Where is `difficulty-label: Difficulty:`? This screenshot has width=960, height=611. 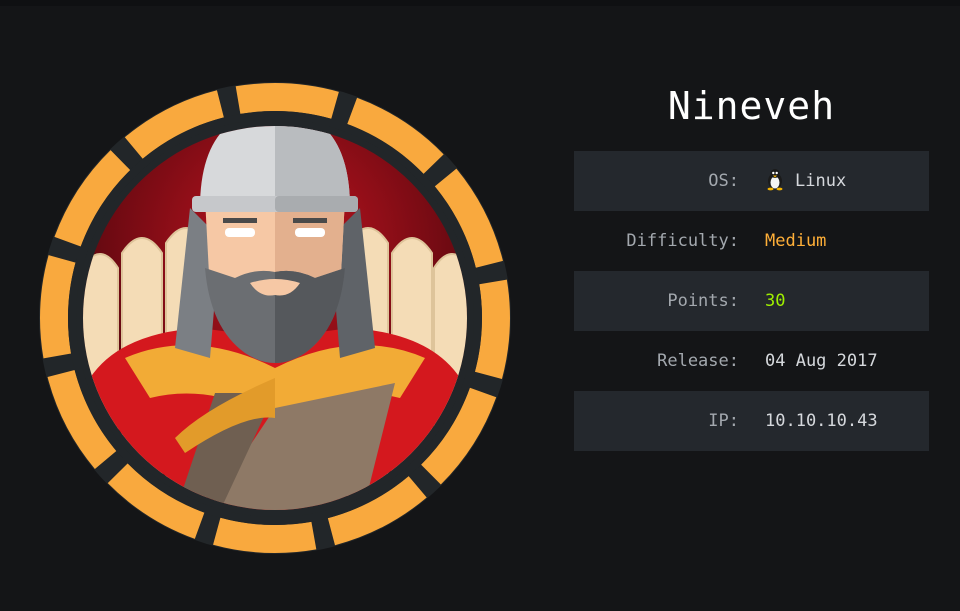 difficulty-label: Difficulty: is located at coordinates (682, 241).